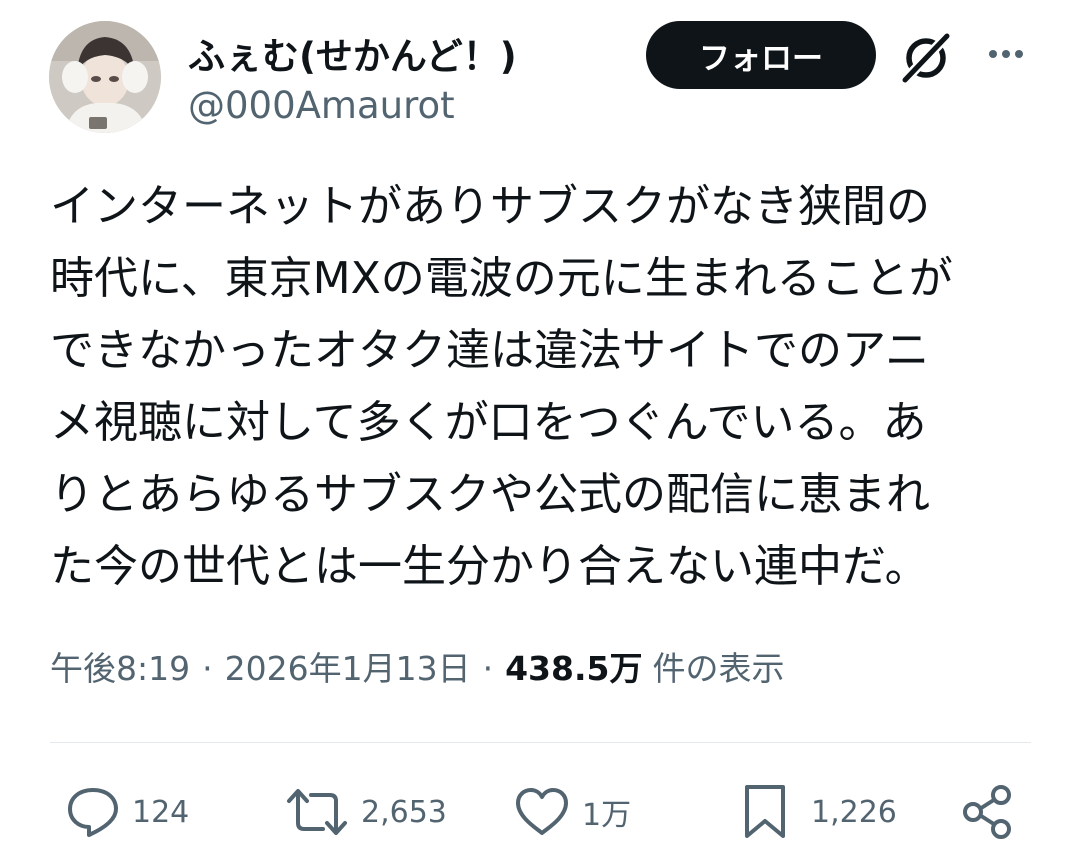 This screenshot has height=867, width=1080. Describe the element at coordinates (490, 494) in the screenshot. I see `tweet-text-line: りとあらゆるサブスクや公式の配信に恵まれ` at that location.